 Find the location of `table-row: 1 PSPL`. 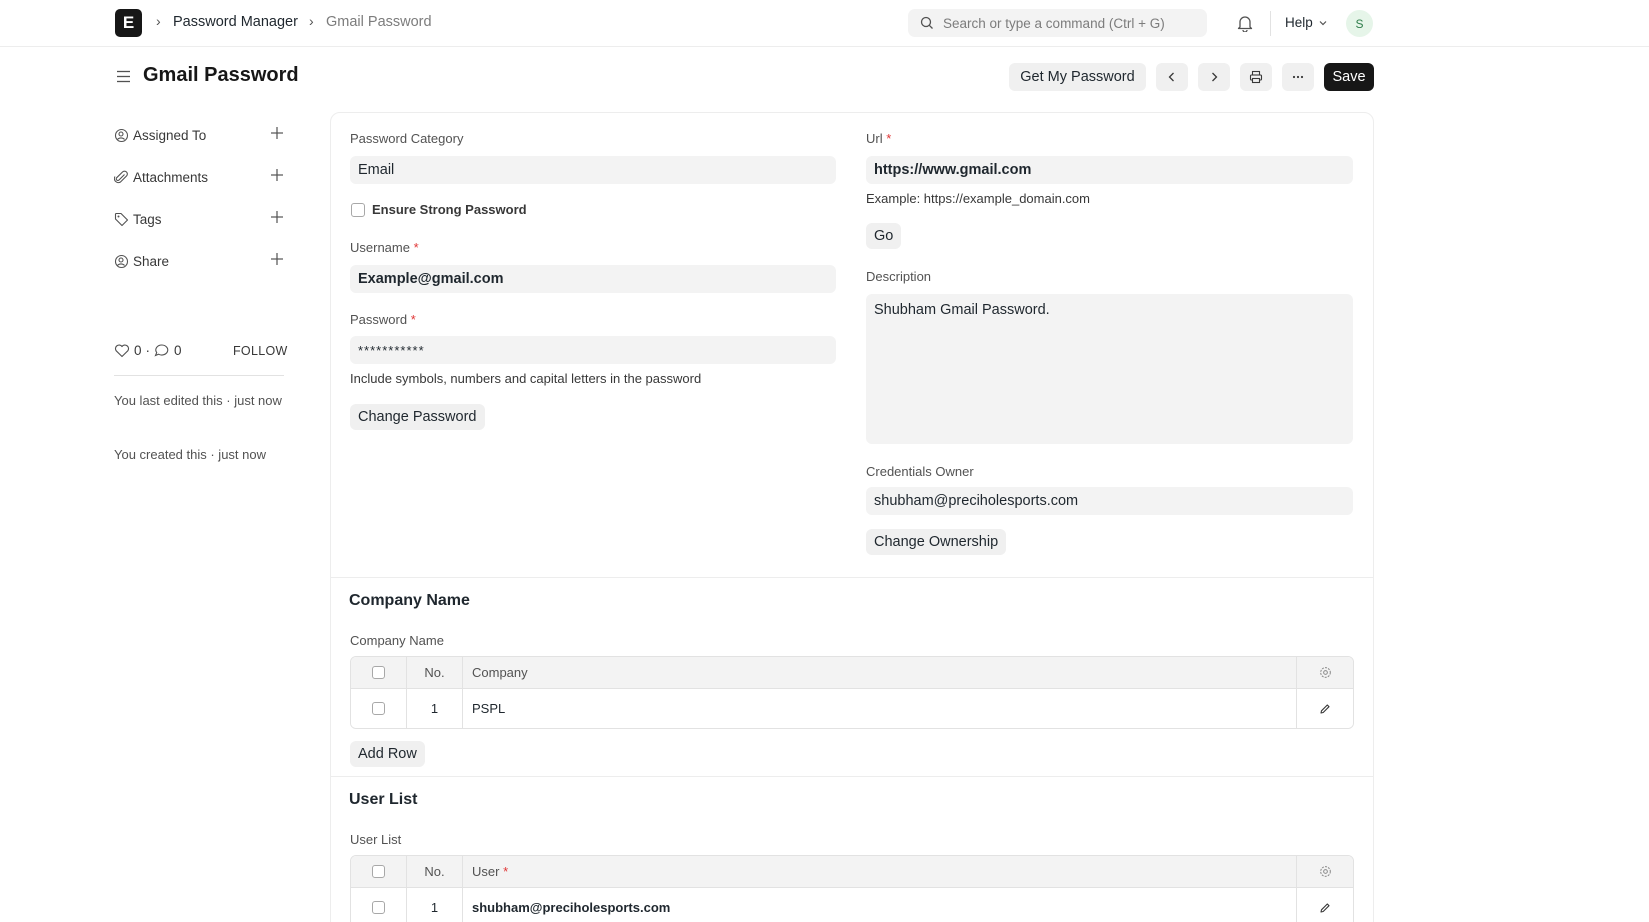

table-row: 1 PSPL is located at coordinates (852, 708).